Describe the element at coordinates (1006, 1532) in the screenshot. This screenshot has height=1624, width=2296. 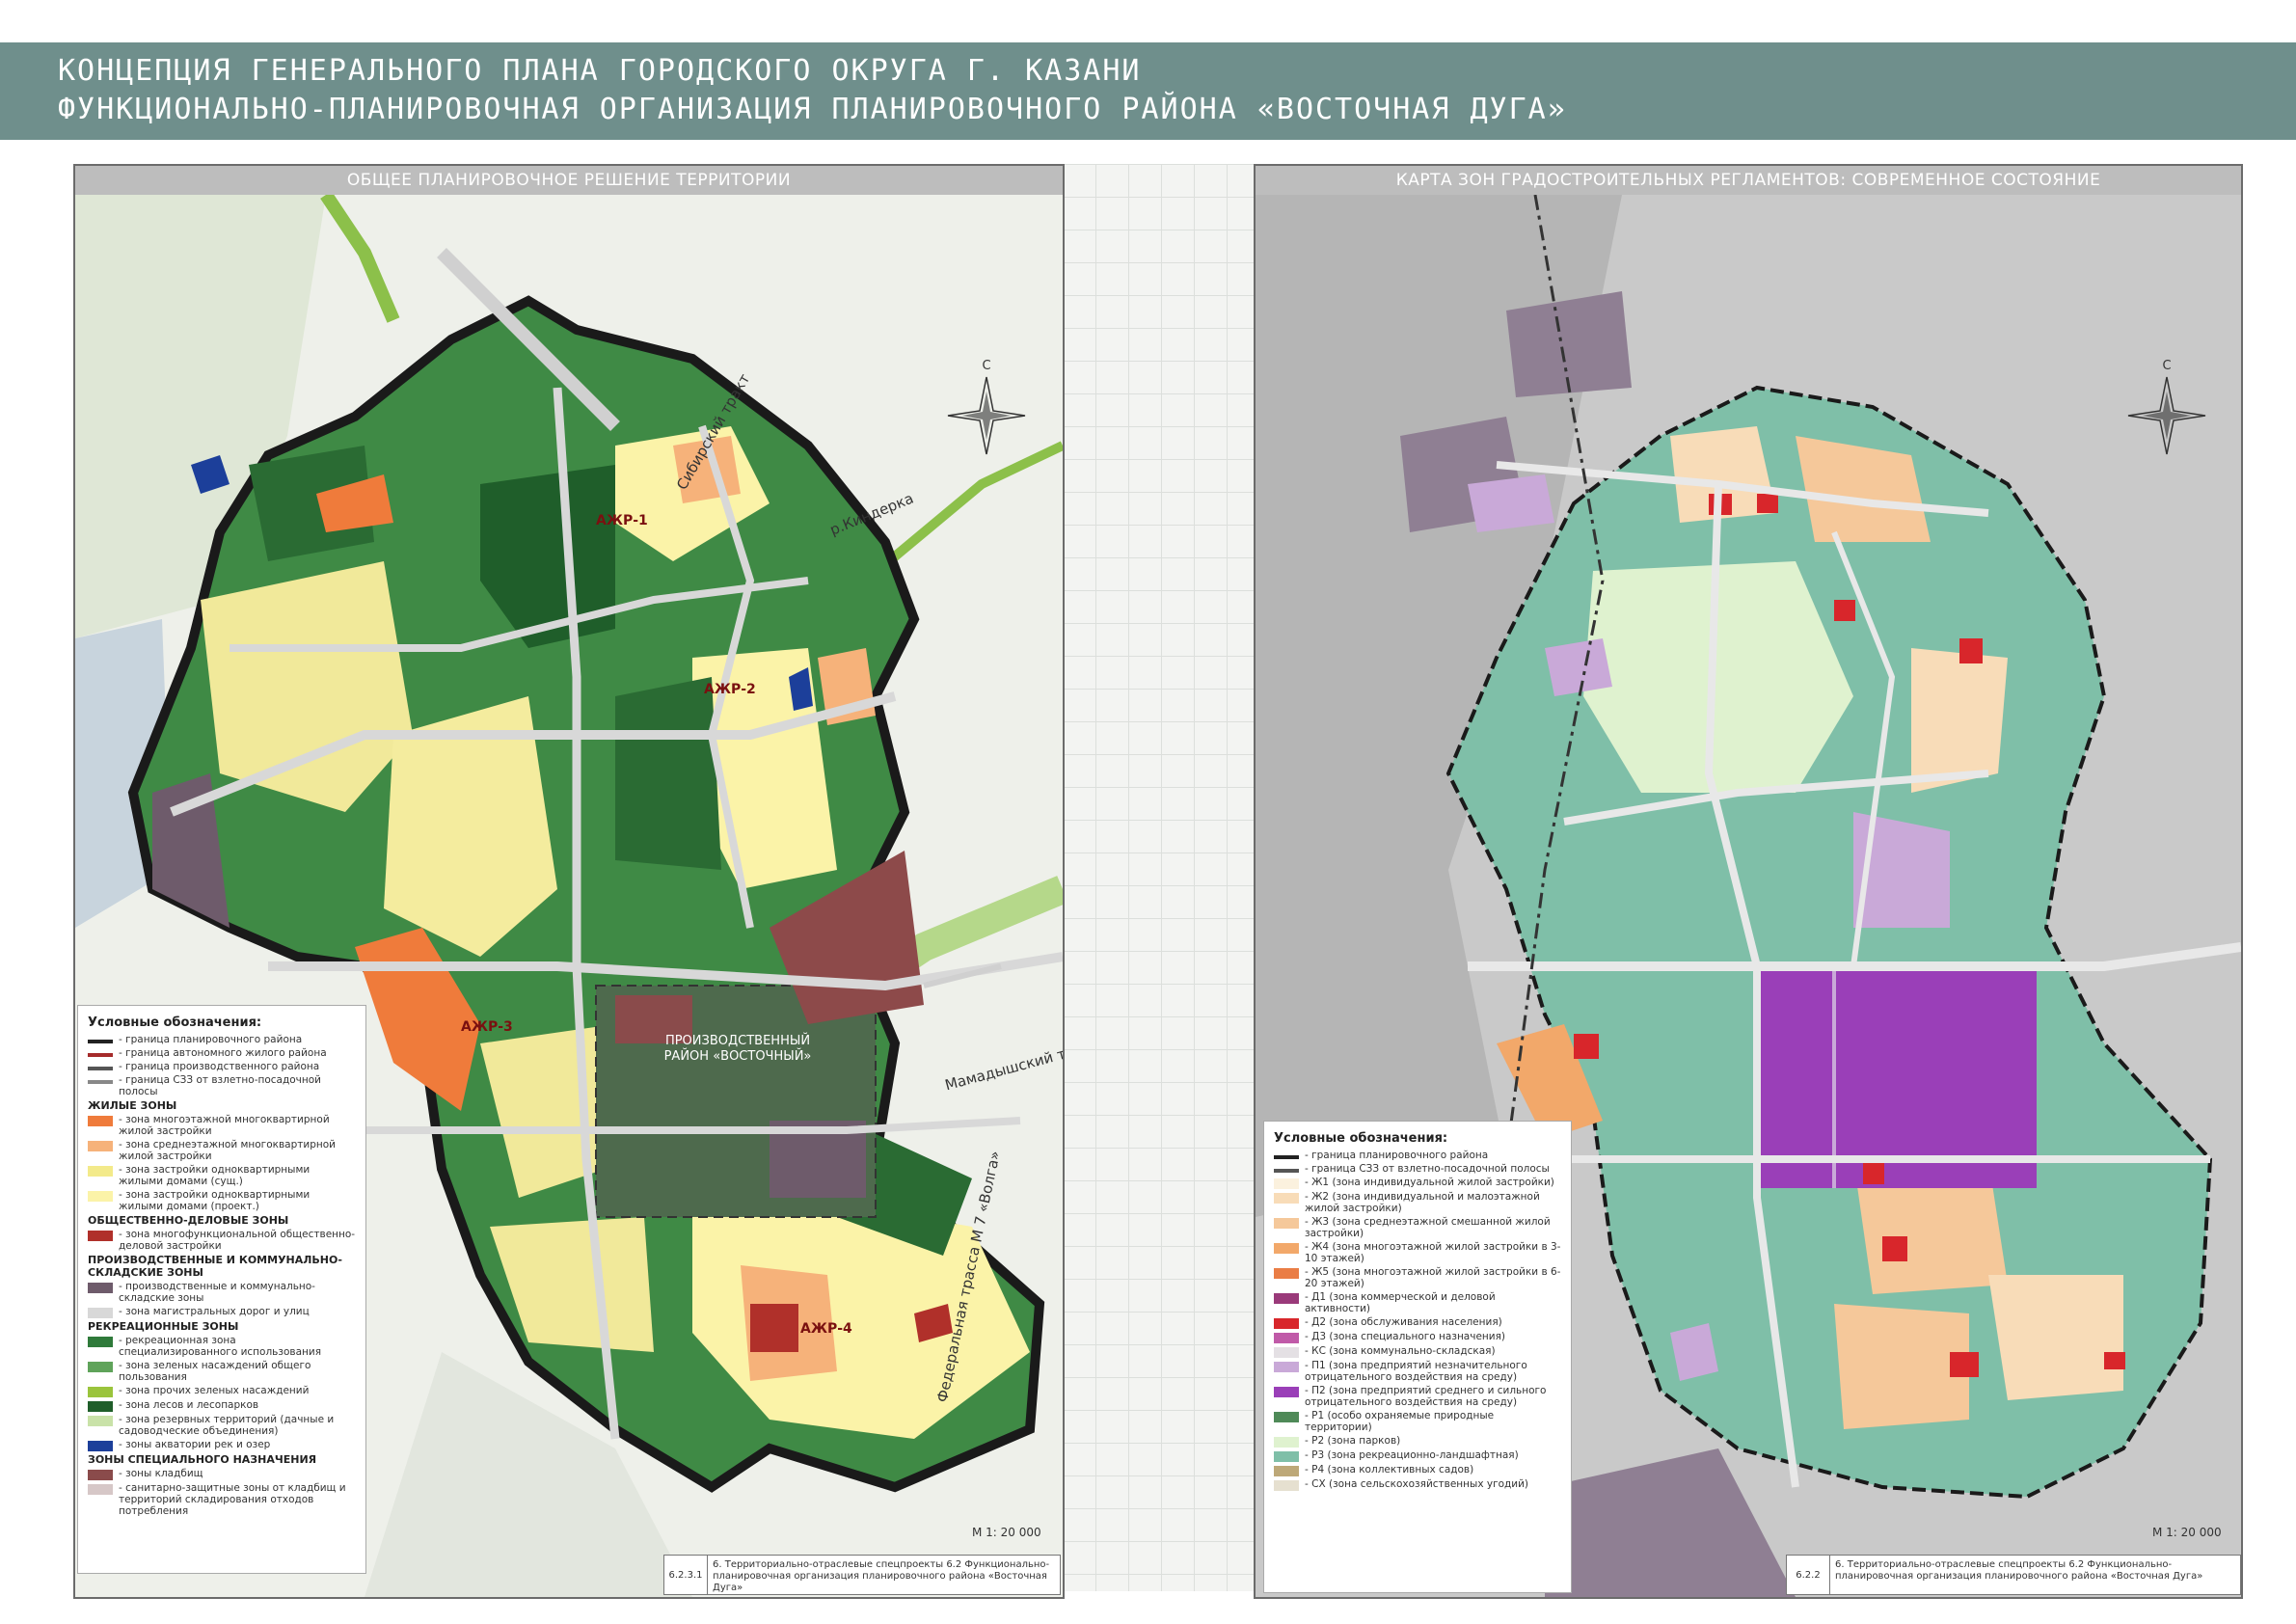
I see `left-scale: М 1: 20 000` at that location.